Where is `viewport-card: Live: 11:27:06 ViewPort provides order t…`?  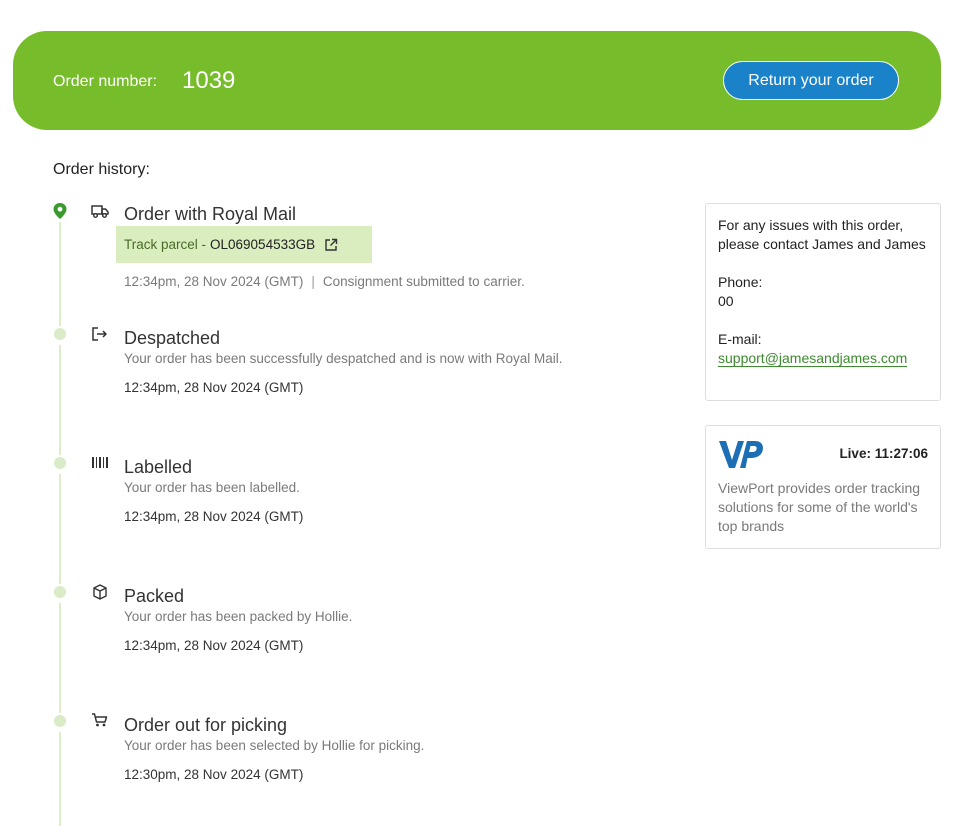
viewport-card: Live: 11:27:06 ViewPort provides order t… is located at coordinates (823, 487).